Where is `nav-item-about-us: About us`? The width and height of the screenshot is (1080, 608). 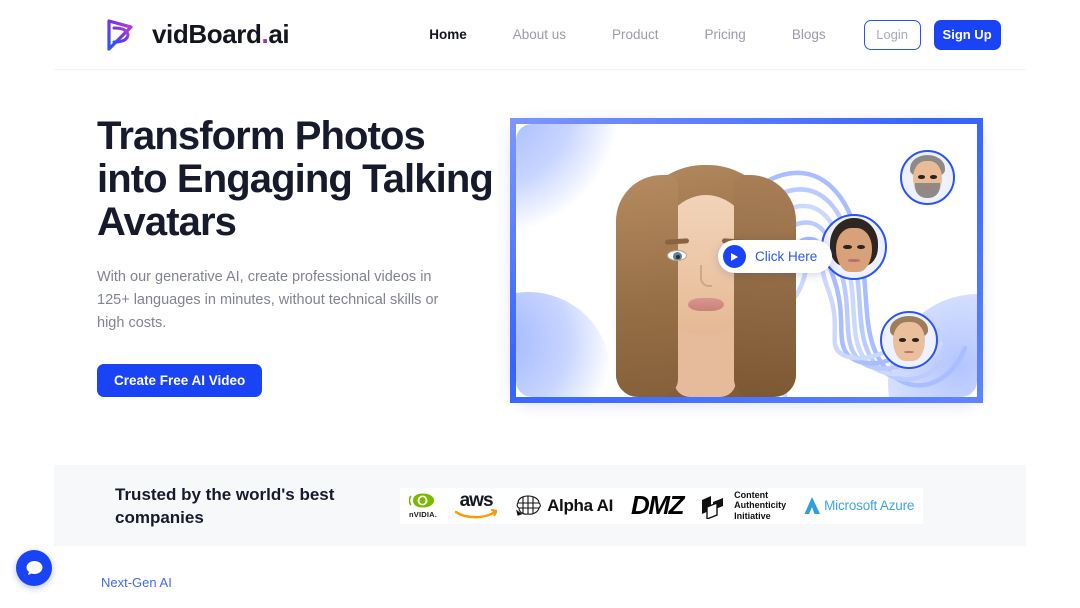
nav-item-about-us: About us is located at coordinates (539, 34).